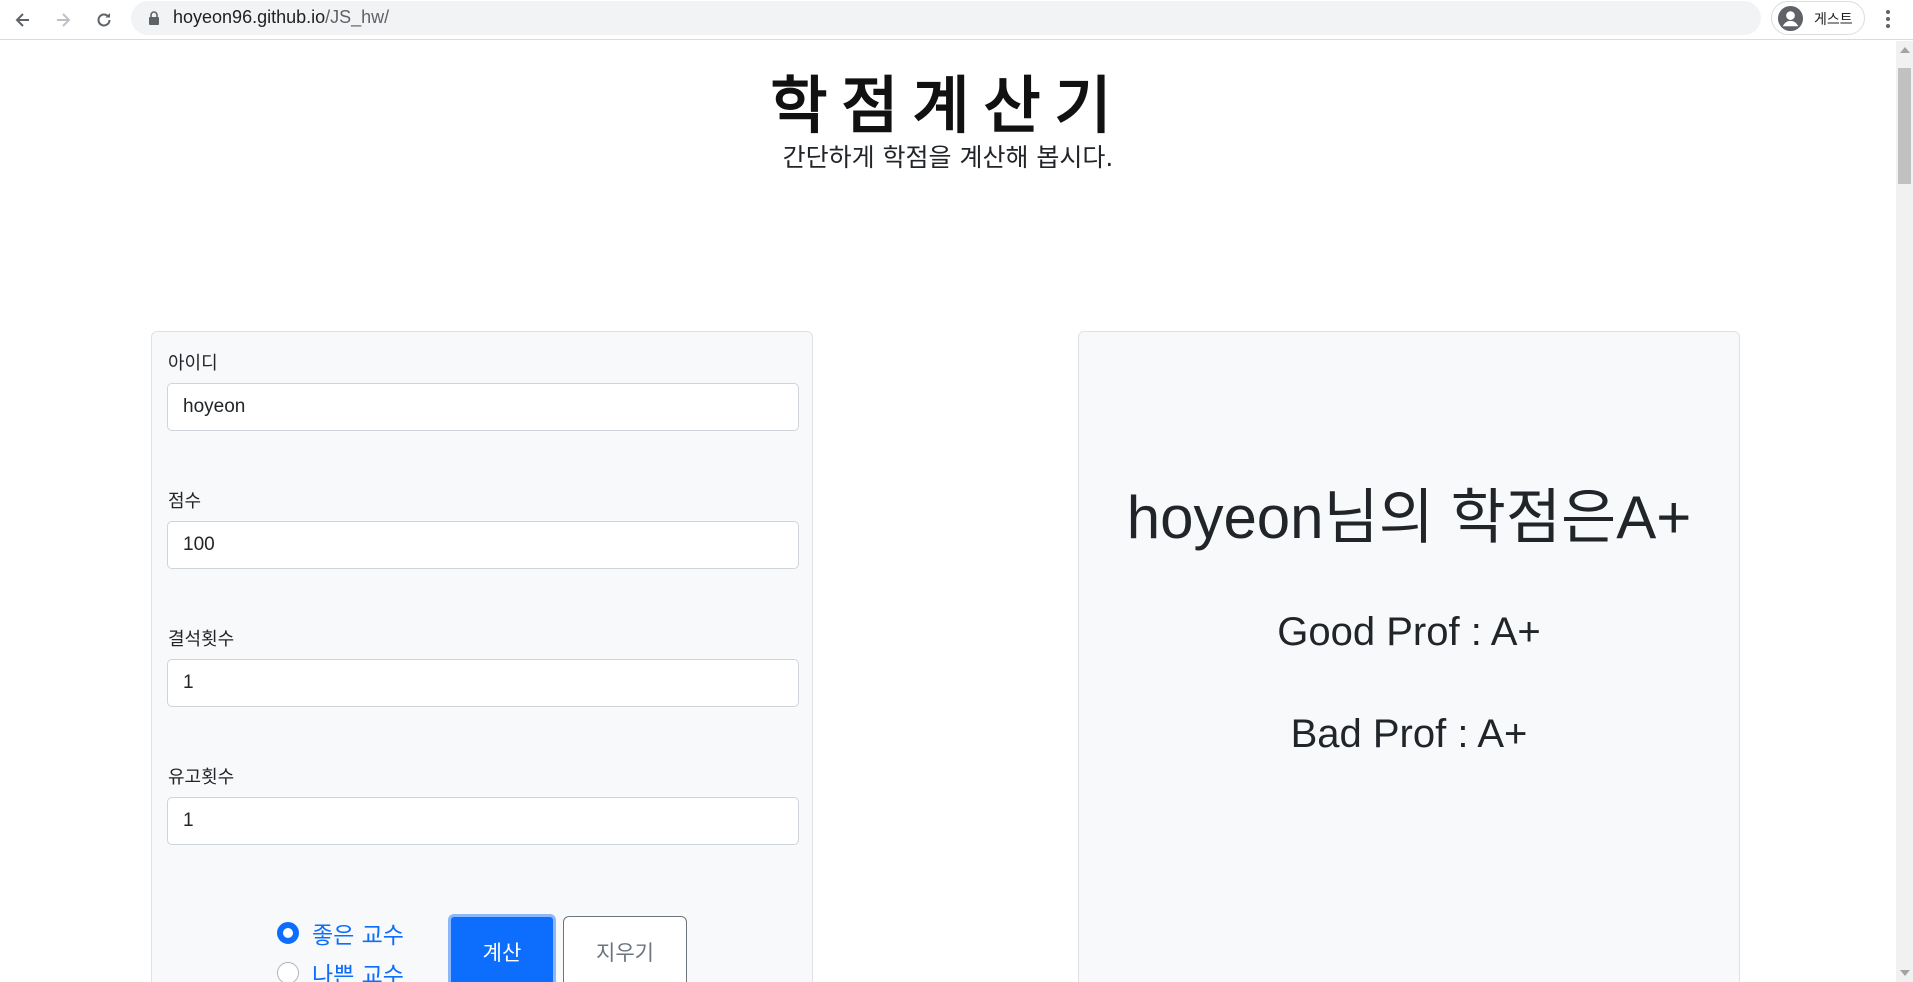 The width and height of the screenshot is (1913, 982). Describe the element at coordinates (946, 18) in the screenshot. I see `address-bar: hoyeon96.github.io/JS_hw/` at that location.